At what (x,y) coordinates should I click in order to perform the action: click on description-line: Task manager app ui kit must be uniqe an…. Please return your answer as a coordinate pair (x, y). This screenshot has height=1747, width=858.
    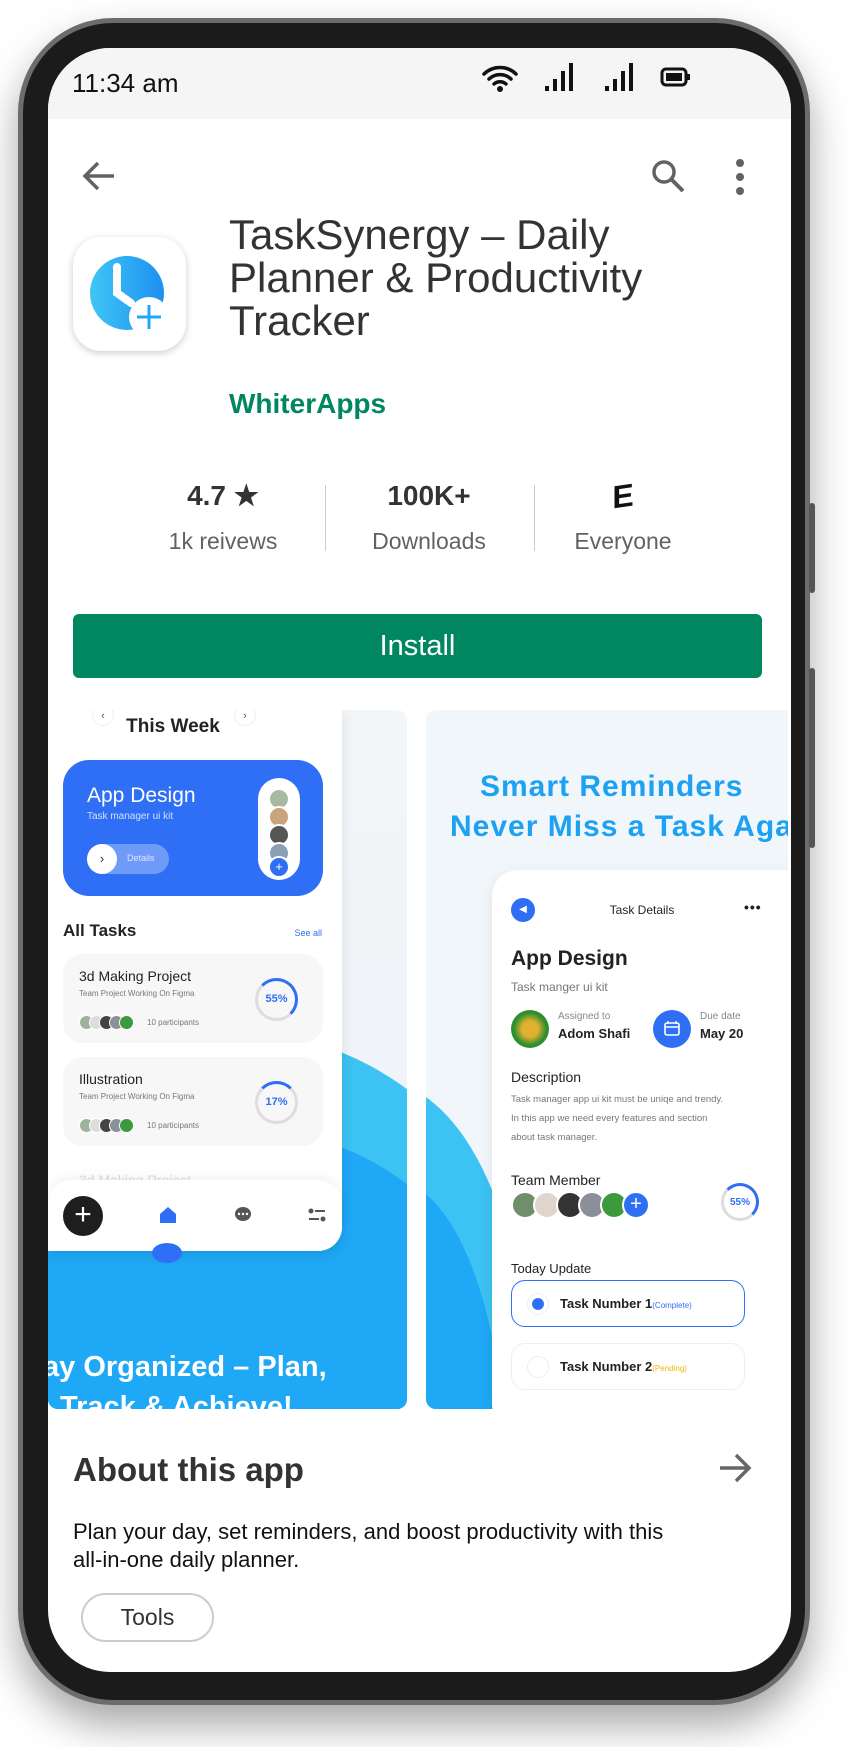
    Looking at the image, I should click on (617, 1099).